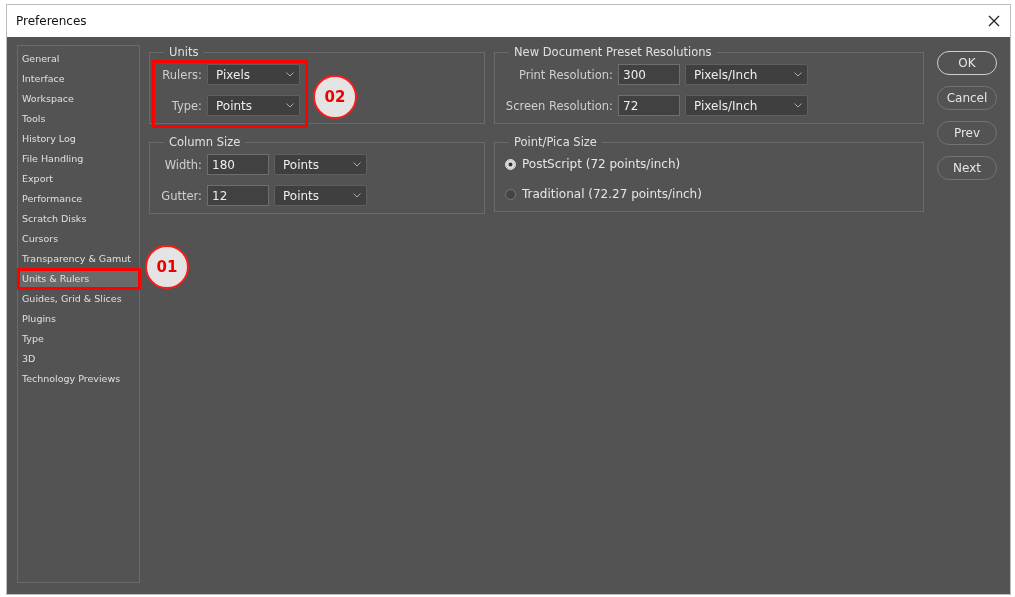 Image resolution: width=1015 pixels, height=597 pixels. What do you see at coordinates (555, 142) in the screenshot?
I see `group-title: Point/Pica Size` at bounding box center [555, 142].